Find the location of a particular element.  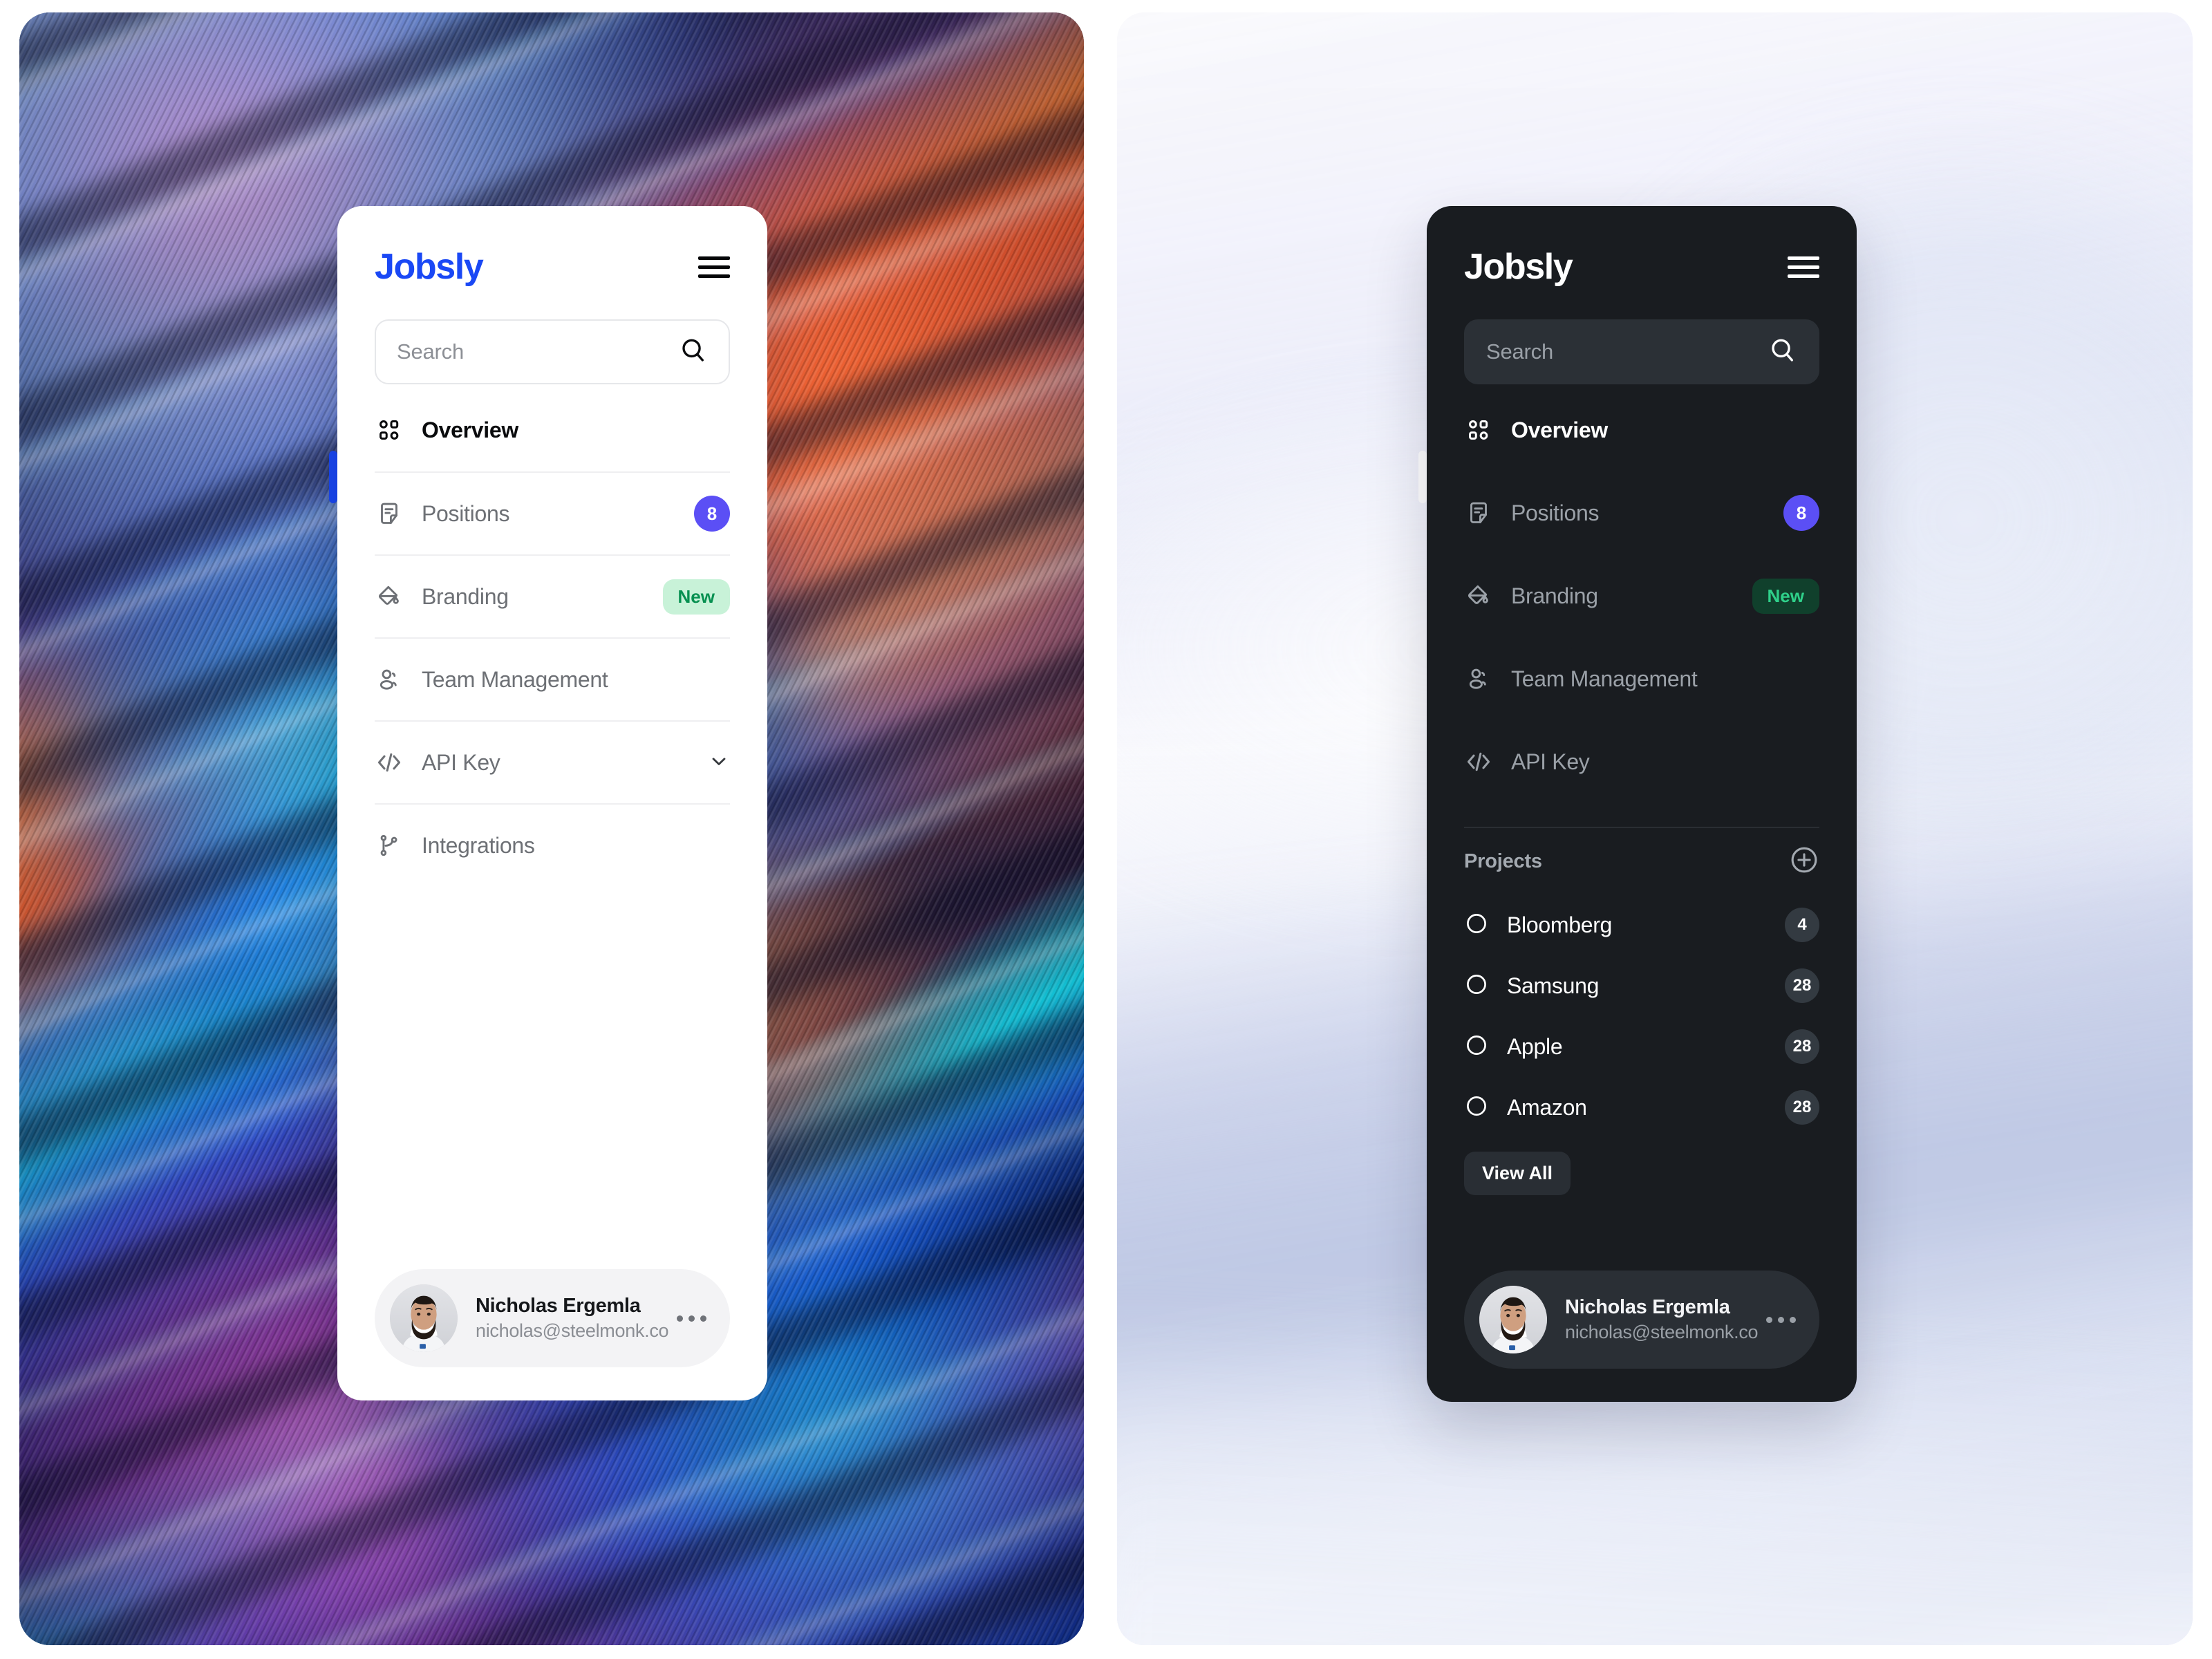

sidebar-item-label: Integrations is located at coordinates (479, 845).